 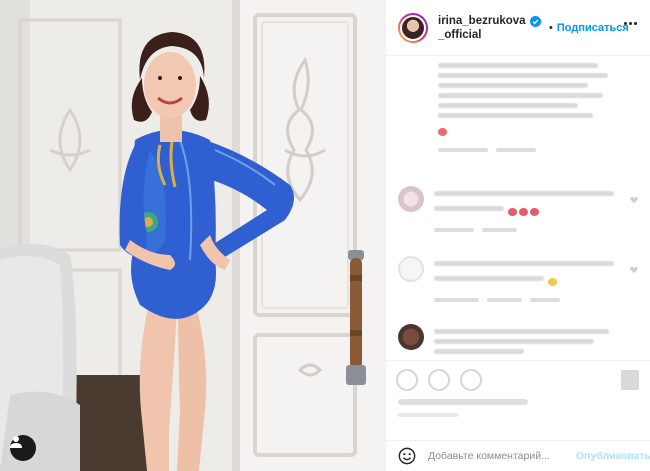 I want to click on user-tag-button, so click(x=23, y=448).